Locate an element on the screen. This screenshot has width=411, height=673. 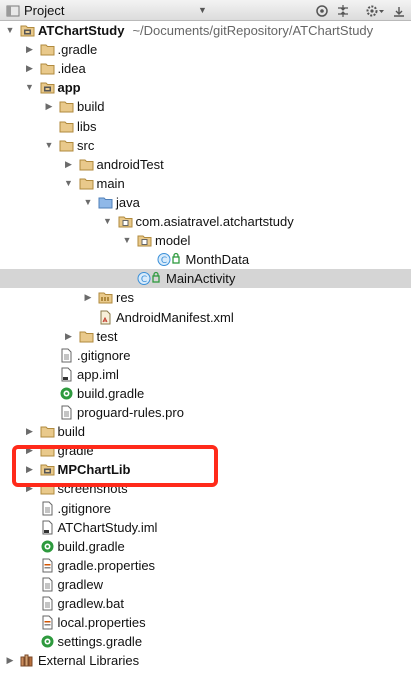
tree-row: ATChartStudy.iml is located at coordinates (205, 527).